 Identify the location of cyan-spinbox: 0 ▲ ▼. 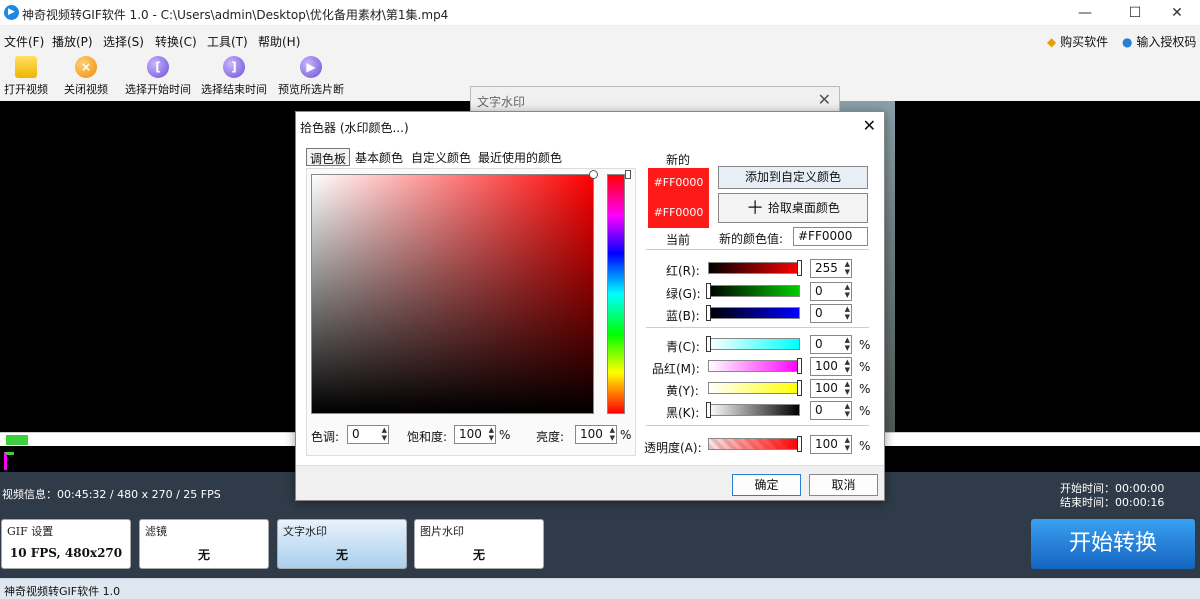
(831, 344).